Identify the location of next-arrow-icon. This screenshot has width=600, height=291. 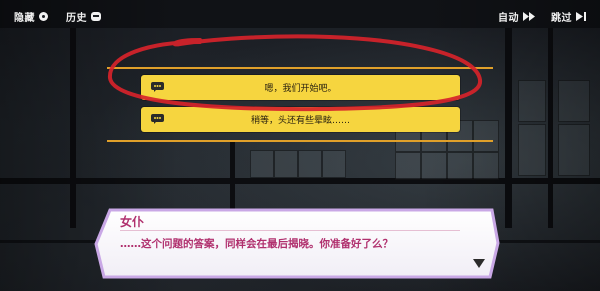
(479, 264).